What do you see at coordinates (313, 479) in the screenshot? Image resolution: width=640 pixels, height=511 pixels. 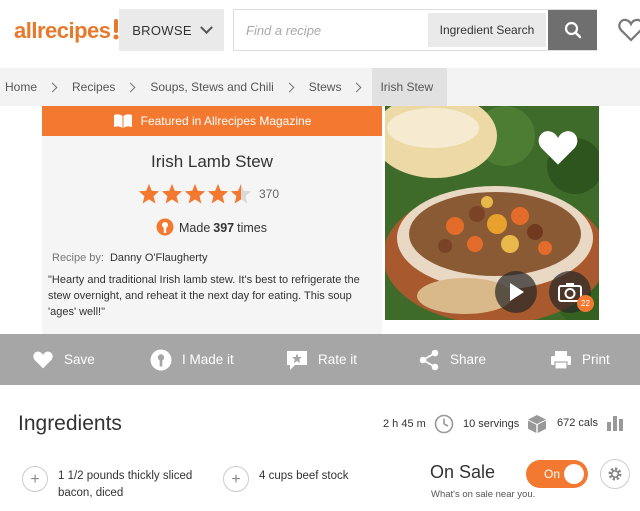 I see `ingredient-item: + 4 cups beef stock` at bounding box center [313, 479].